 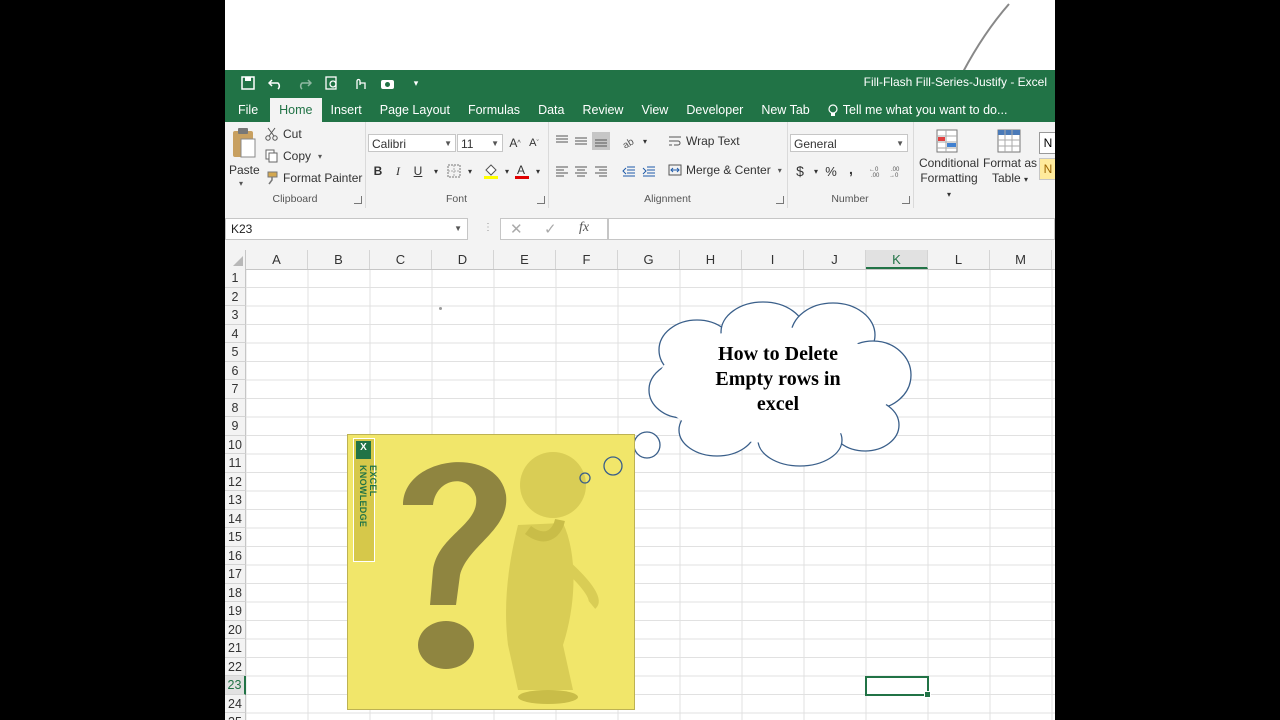 I want to click on number-launcher-icon, so click(x=906, y=200).